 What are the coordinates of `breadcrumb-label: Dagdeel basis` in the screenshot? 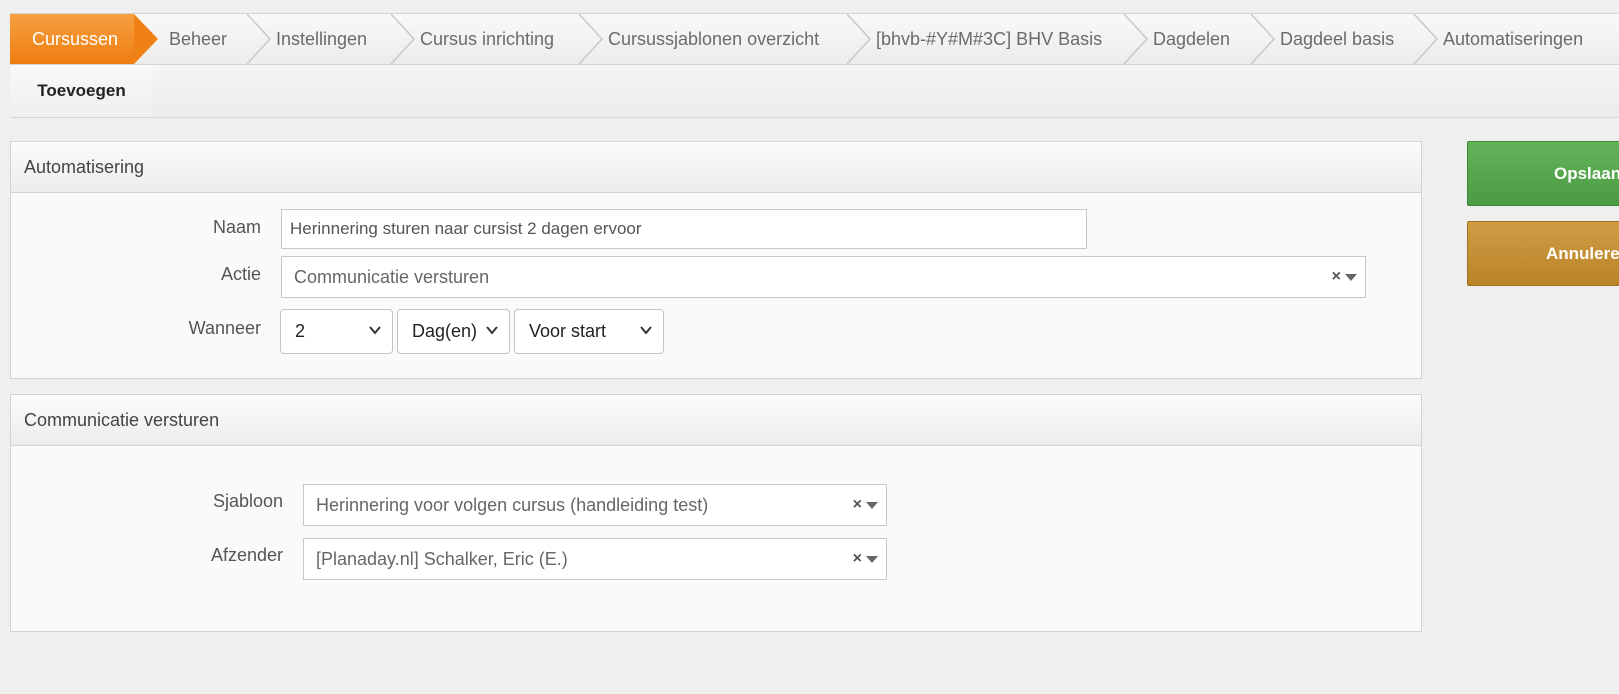 It's located at (1337, 38).